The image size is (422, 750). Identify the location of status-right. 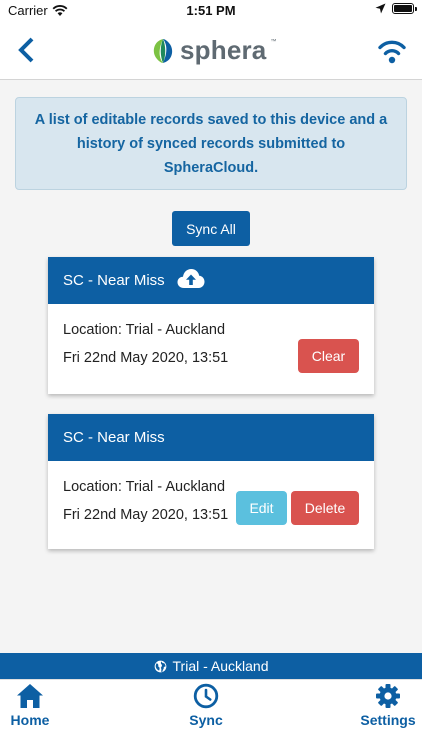
(396, 8).